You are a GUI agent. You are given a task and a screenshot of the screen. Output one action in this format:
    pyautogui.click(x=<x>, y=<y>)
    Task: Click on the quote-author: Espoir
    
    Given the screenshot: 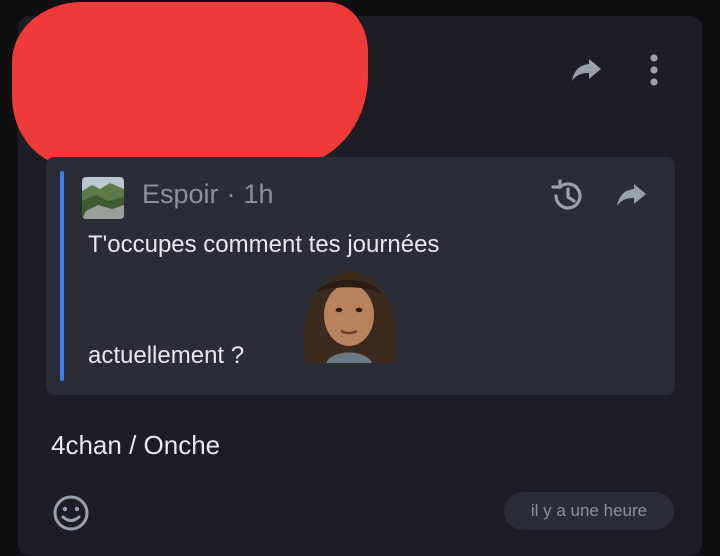 What is the action you would take?
    pyautogui.click(x=180, y=194)
    